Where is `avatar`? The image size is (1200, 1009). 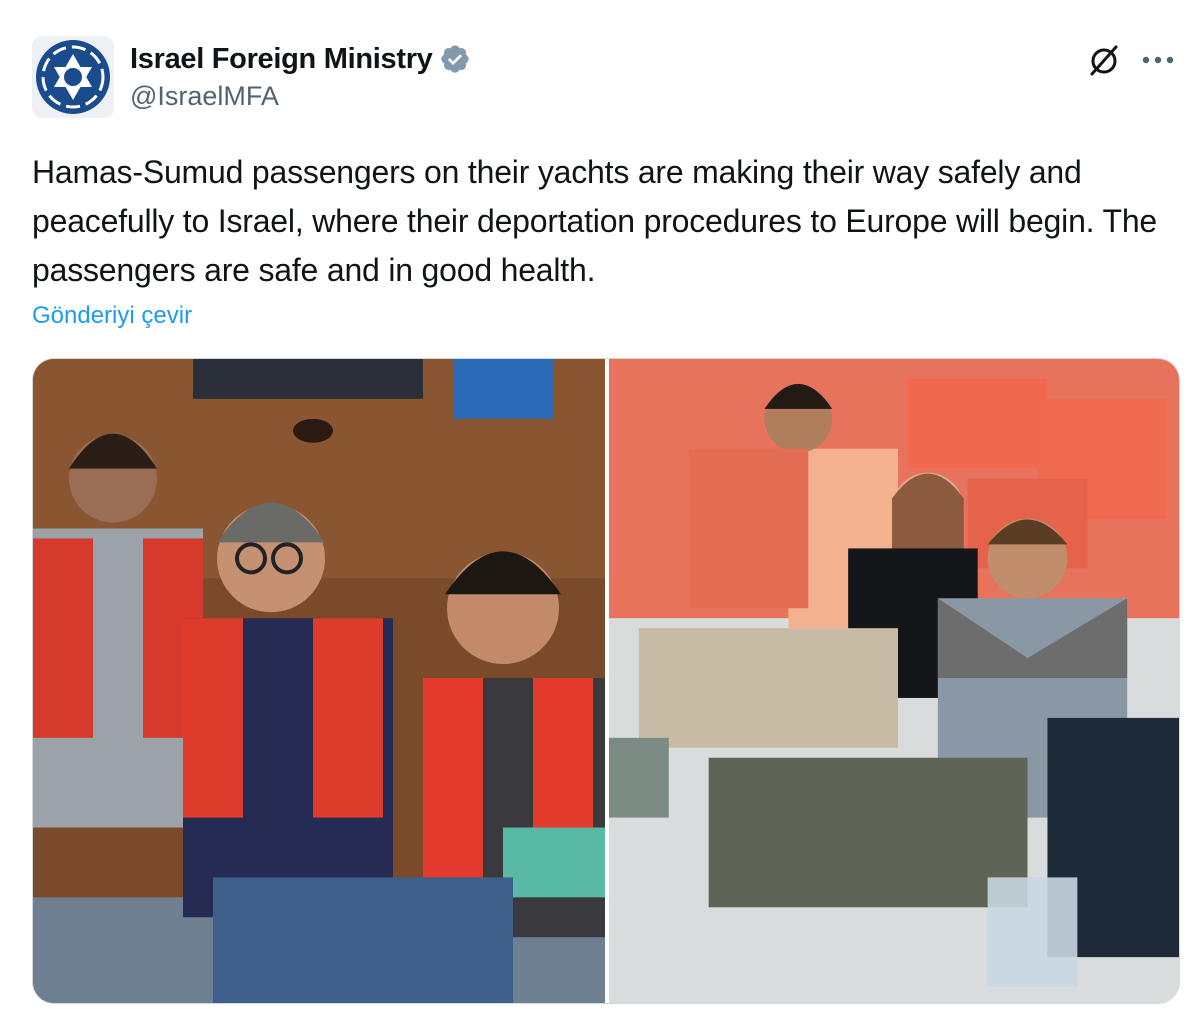 avatar is located at coordinates (73, 77).